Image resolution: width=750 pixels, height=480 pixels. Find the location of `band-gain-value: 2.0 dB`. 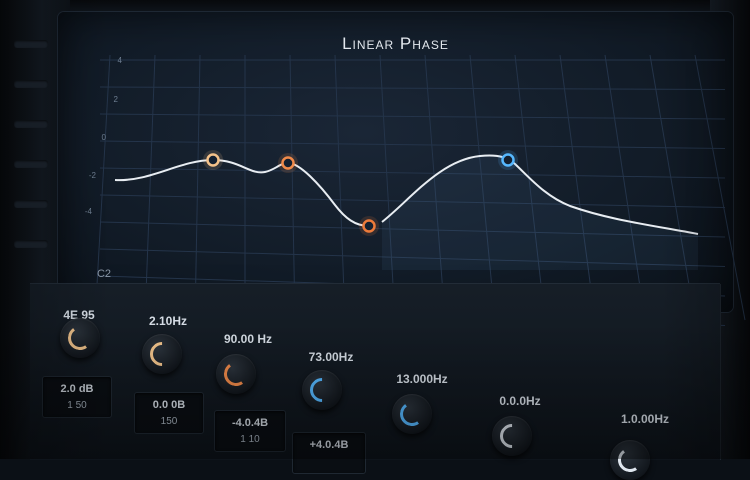

band-gain-value: 2.0 dB is located at coordinates (77, 389).